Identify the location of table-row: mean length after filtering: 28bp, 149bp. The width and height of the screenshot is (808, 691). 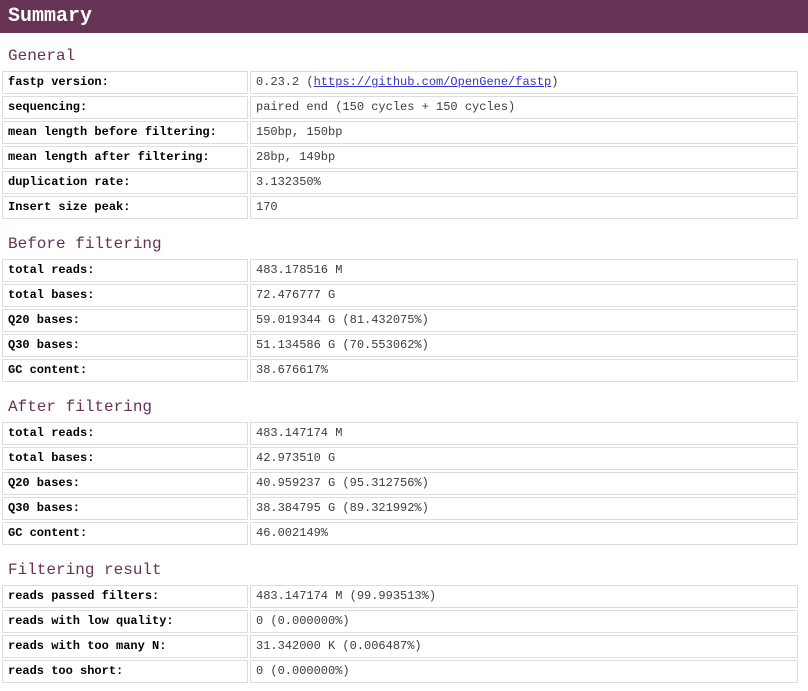
(400, 157).